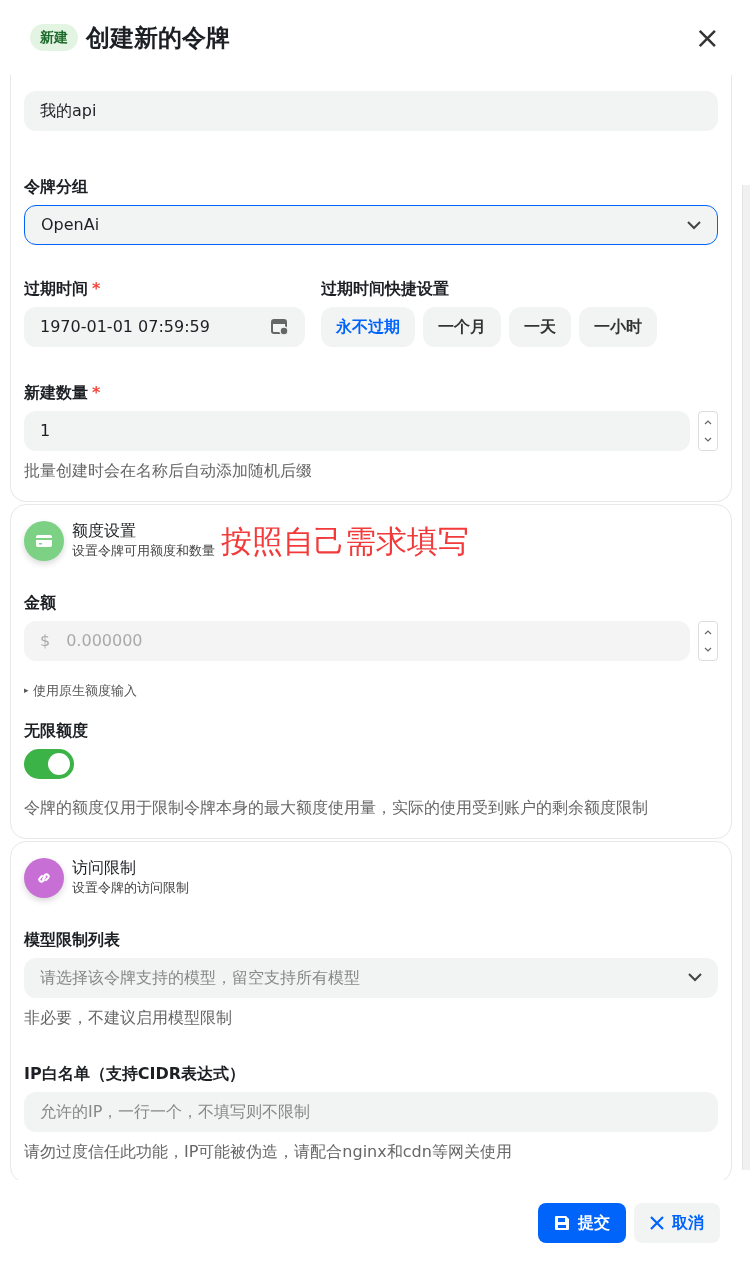 This screenshot has height=1268, width=750. I want to click on quick-option-button: 永不过期, so click(368, 327).